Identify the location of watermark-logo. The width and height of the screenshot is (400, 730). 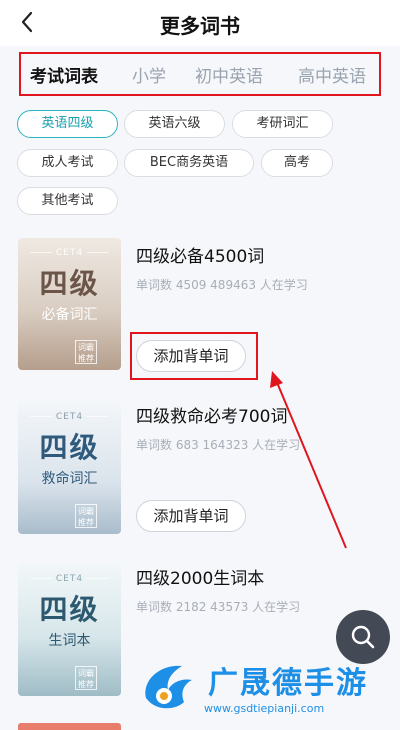
(168, 687).